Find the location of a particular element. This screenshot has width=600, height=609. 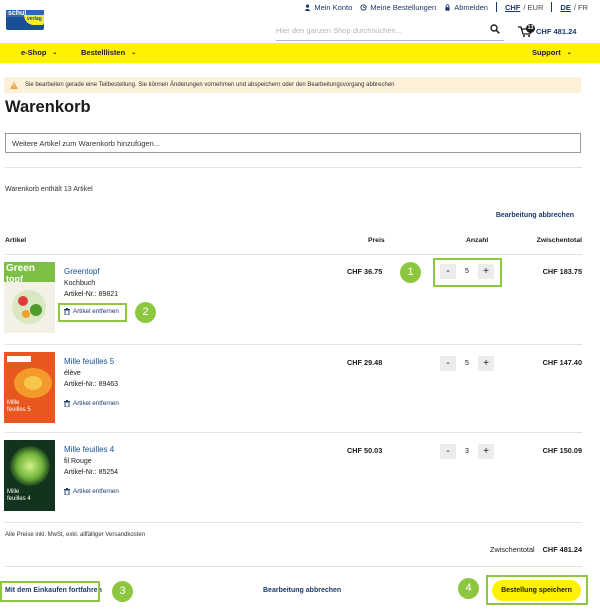

grand-total-value: CHF 481.24 is located at coordinates (562, 549).